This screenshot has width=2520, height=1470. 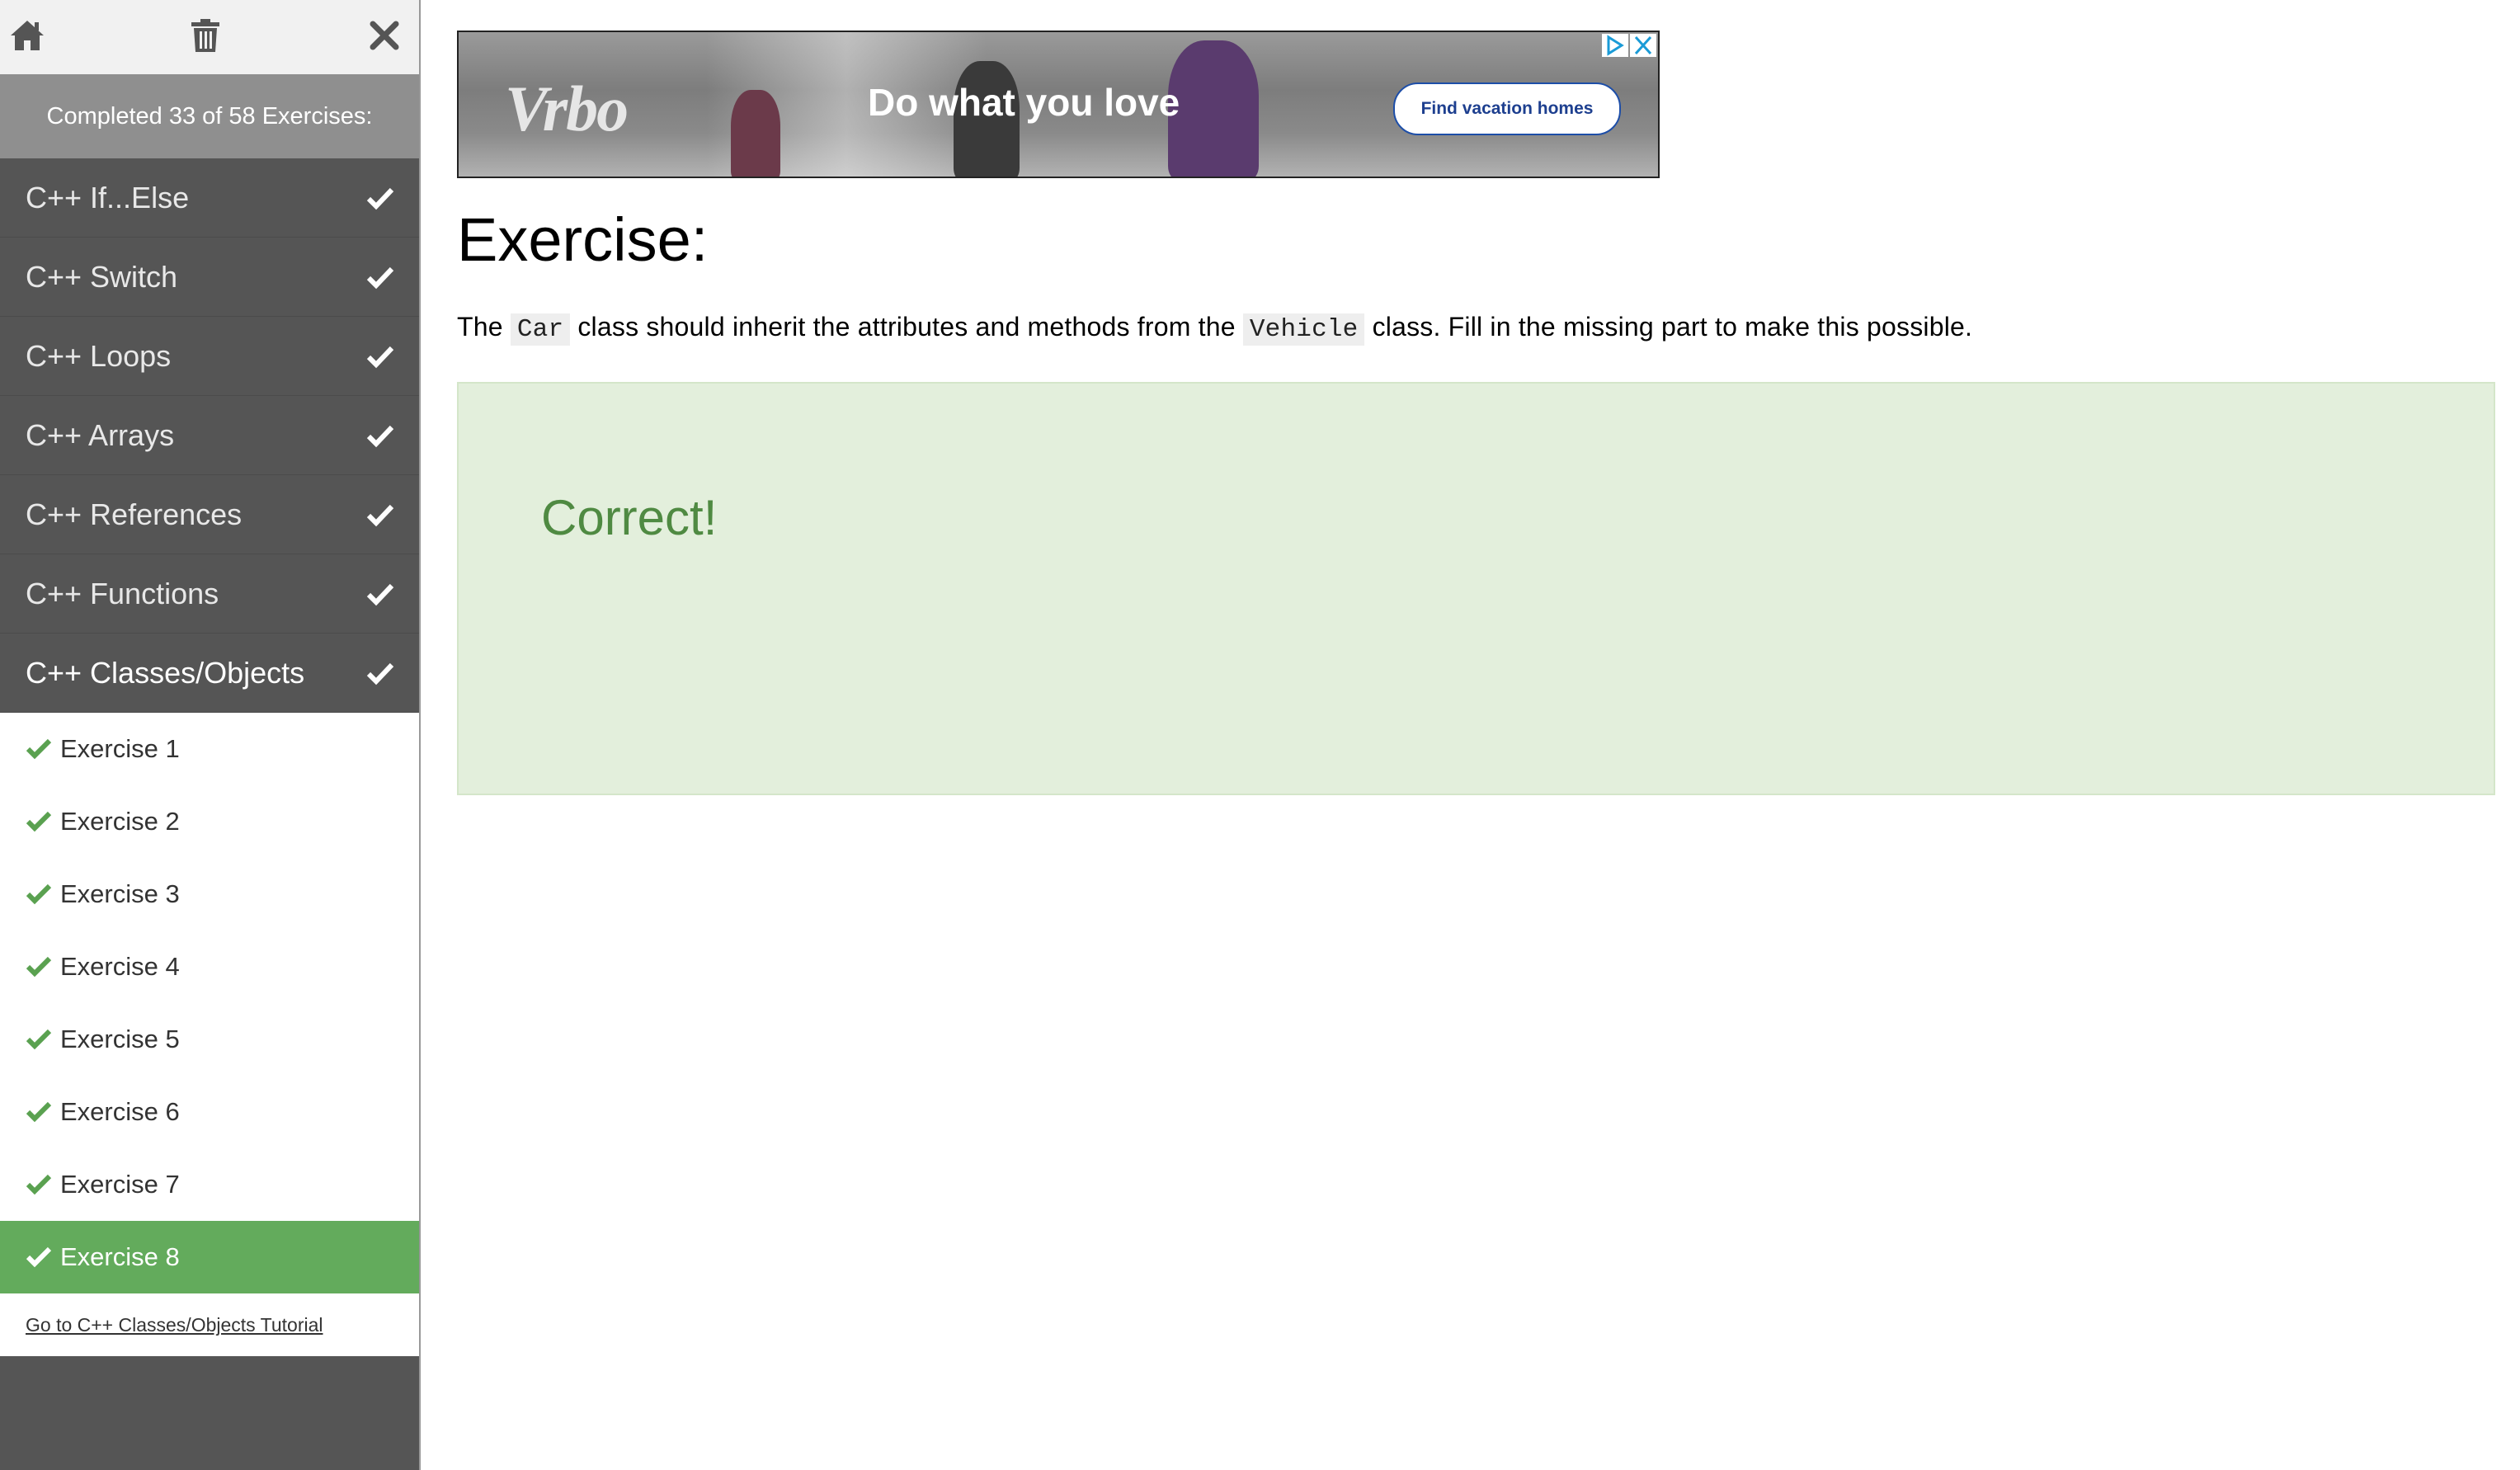 What do you see at coordinates (480, 327) in the screenshot?
I see `instruction-text: The` at bounding box center [480, 327].